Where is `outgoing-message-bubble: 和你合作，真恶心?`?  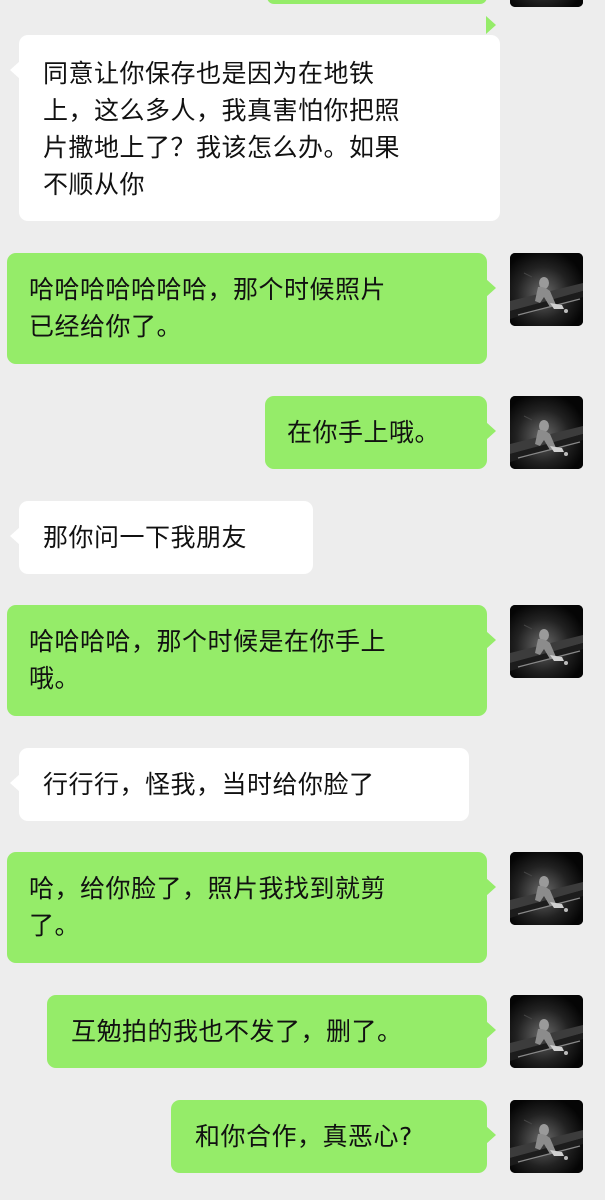
outgoing-message-bubble: 和你合作，真恶心? is located at coordinates (333, 1136).